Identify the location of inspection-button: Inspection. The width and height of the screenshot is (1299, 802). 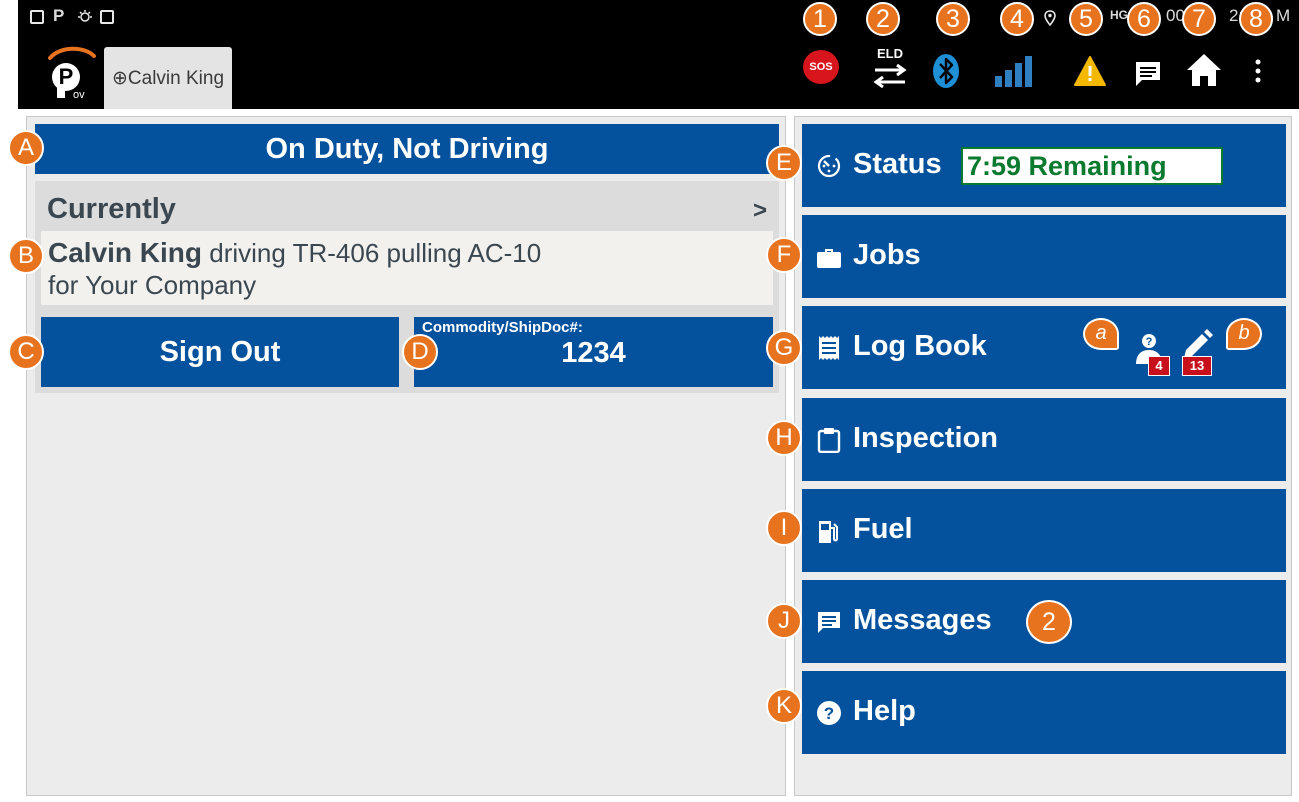
(1044, 439).